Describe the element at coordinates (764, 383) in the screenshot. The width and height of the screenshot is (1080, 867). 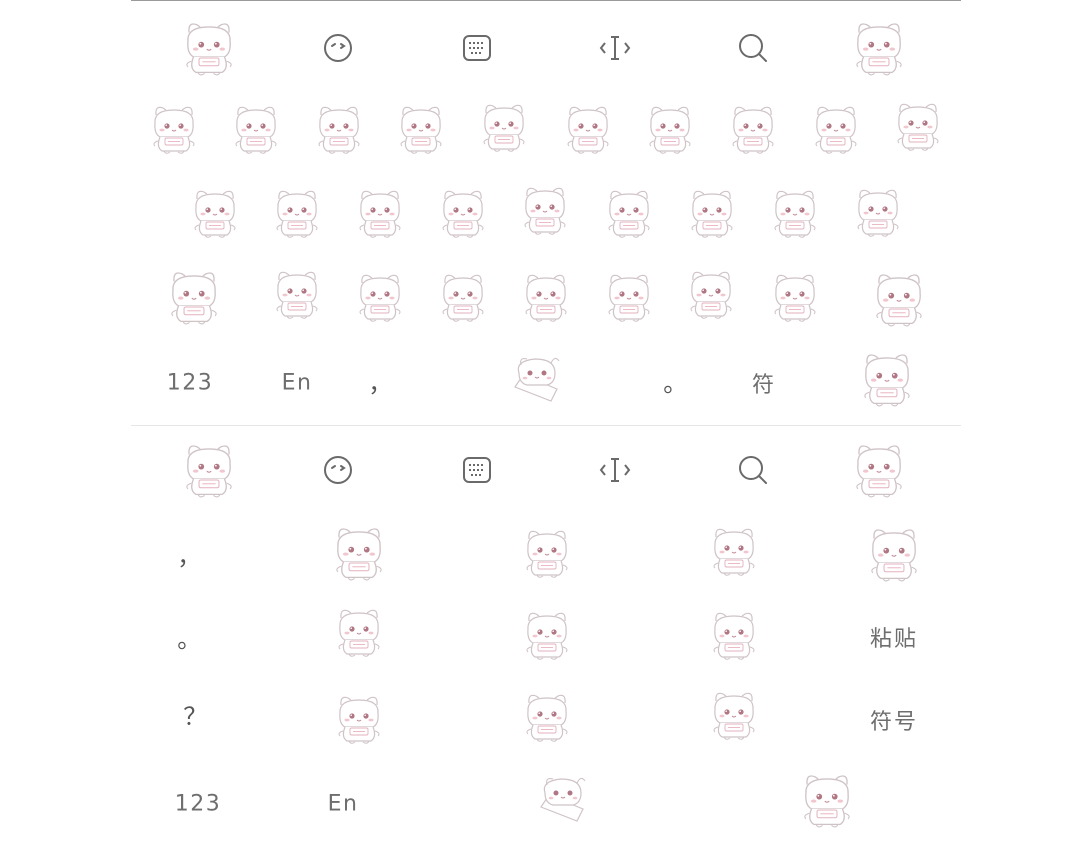
I see `symbols-key: 符` at that location.